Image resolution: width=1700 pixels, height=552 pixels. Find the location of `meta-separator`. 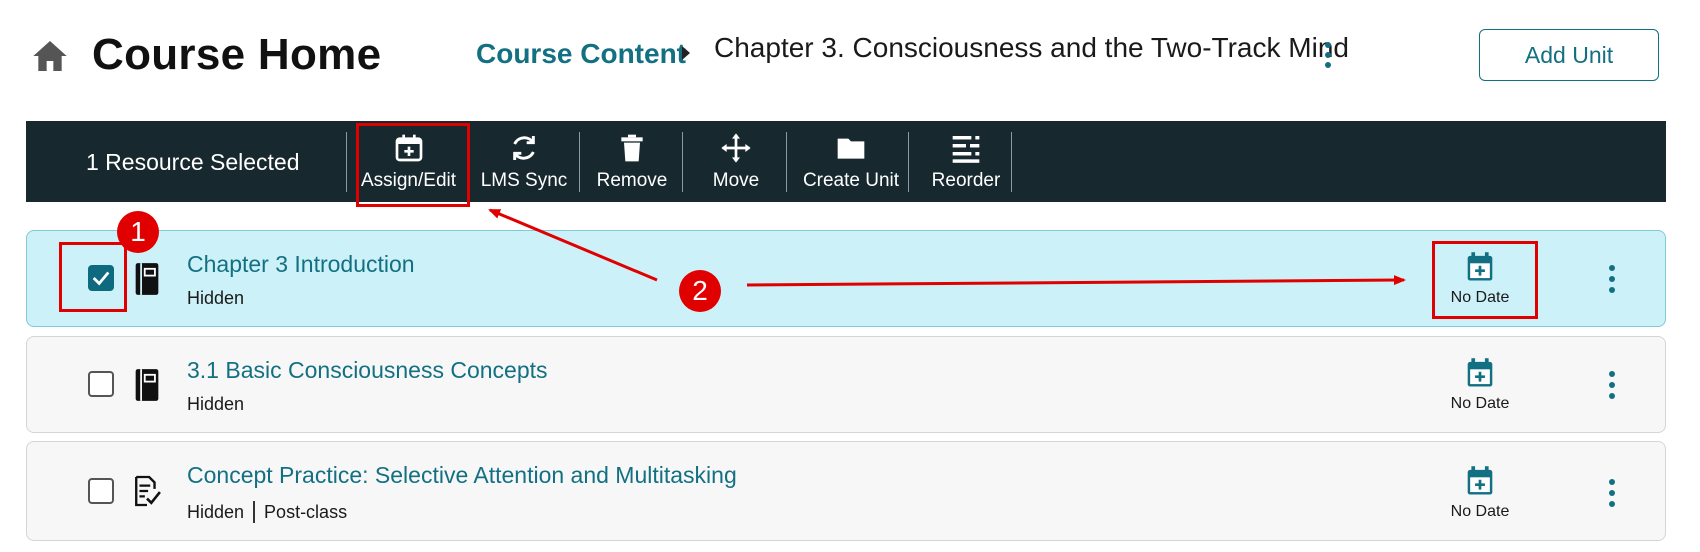

meta-separator is located at coordinates (254, 512).